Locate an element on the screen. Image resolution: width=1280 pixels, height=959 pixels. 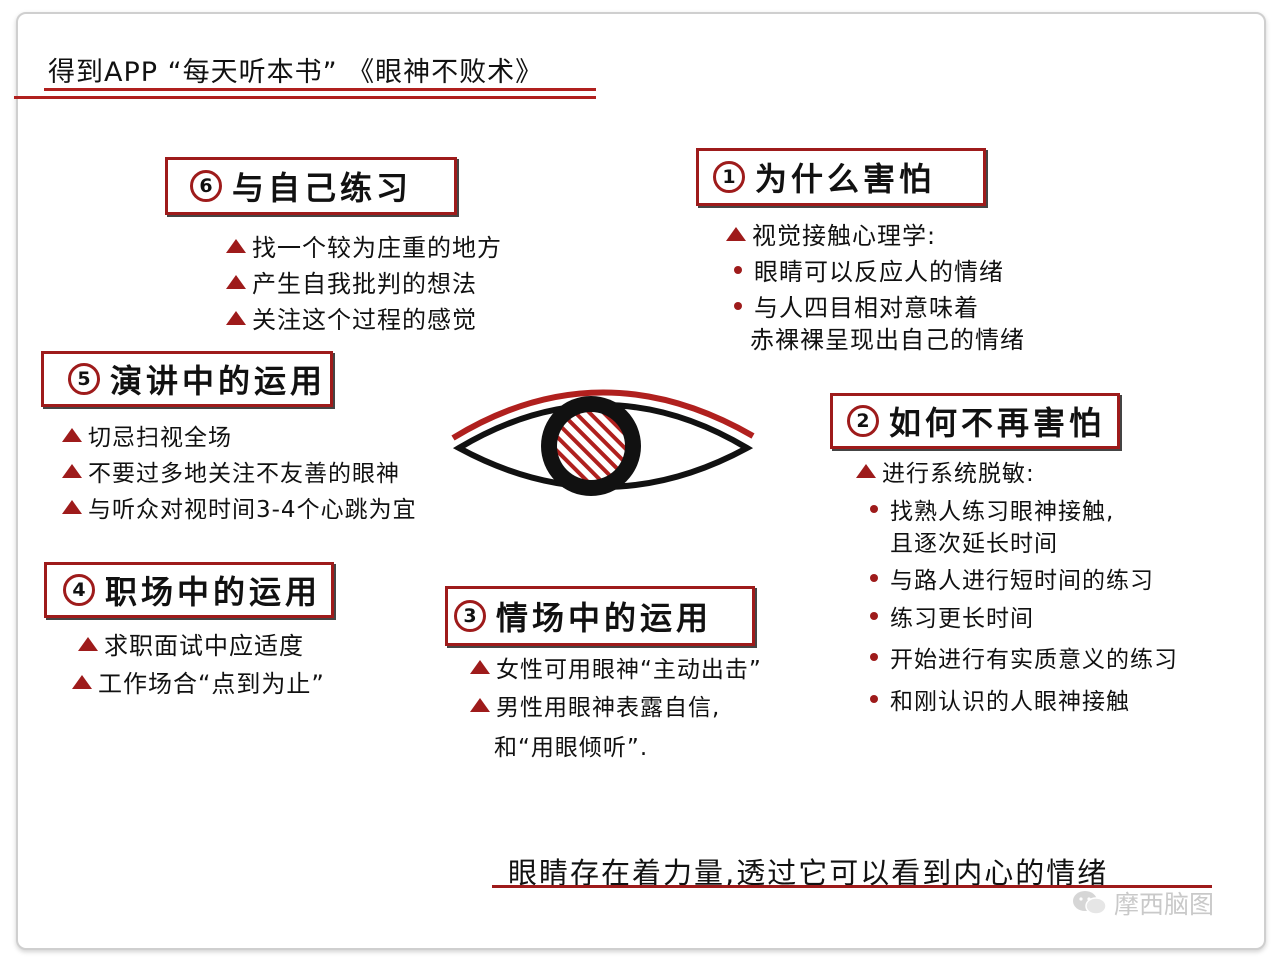
section-4-box: 4 职场中的运用 is located at coordinates (189, 590).